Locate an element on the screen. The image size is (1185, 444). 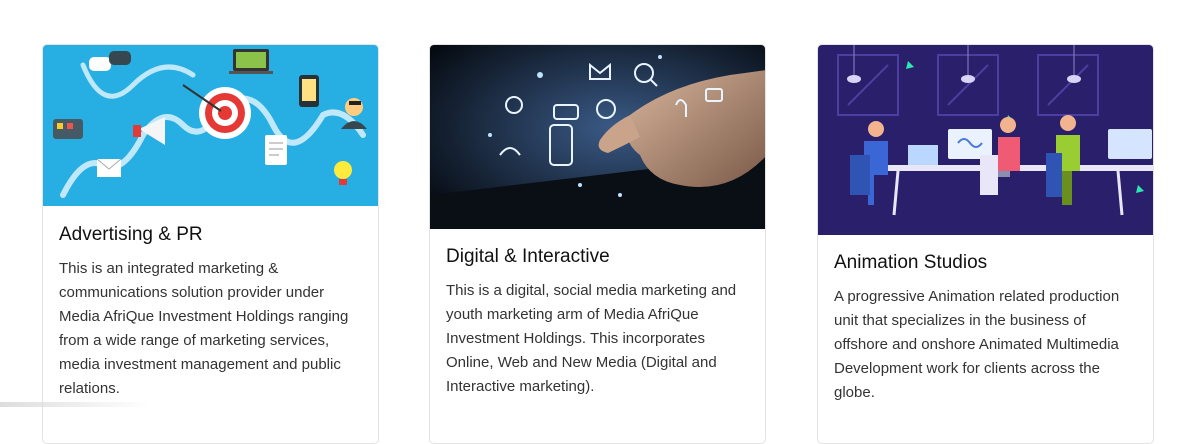
divider is located at coordinates (75, 404).